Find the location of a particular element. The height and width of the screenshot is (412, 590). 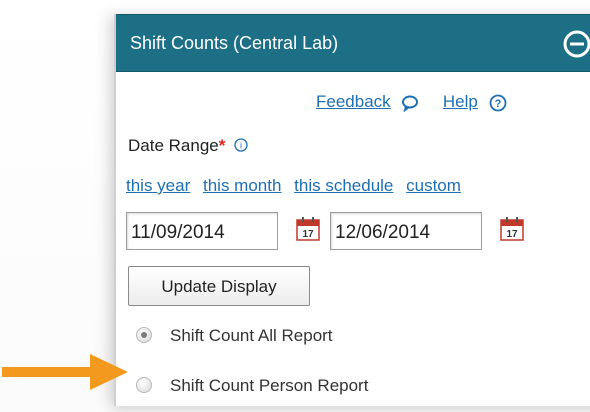

panel-title: Shift Counts (Central Lab) is located at coordinates (234, 43).